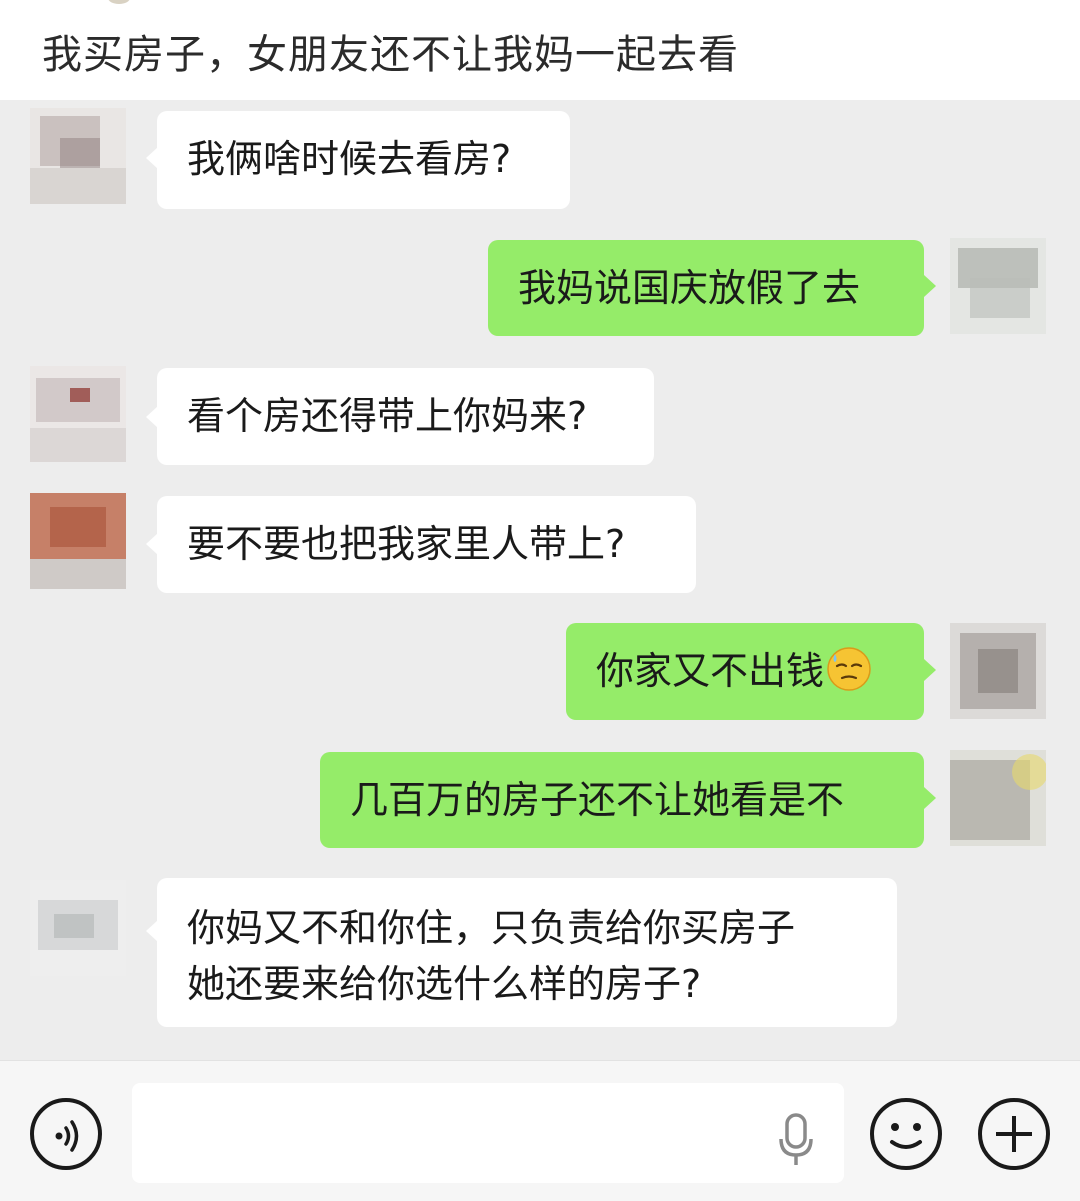 This screenshot has width=1080, height=1201. What do you see at coordinates (796, 1140) in the screenshot?
I see `microphone-icon` at bounding box center [796, 1140].